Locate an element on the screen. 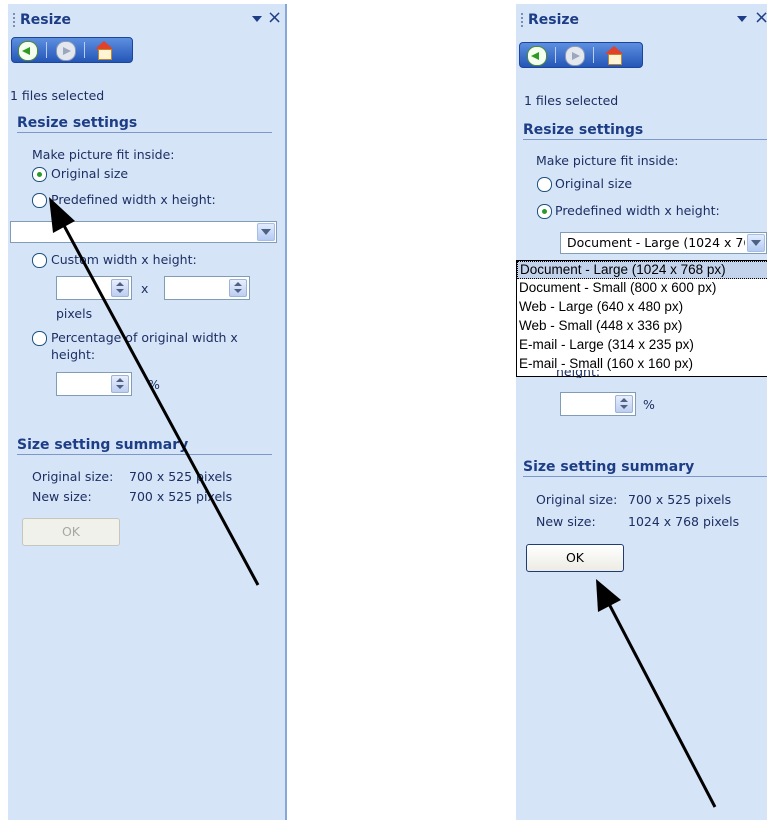  arrow-to-ok-button is located at coordinates (661, 703).